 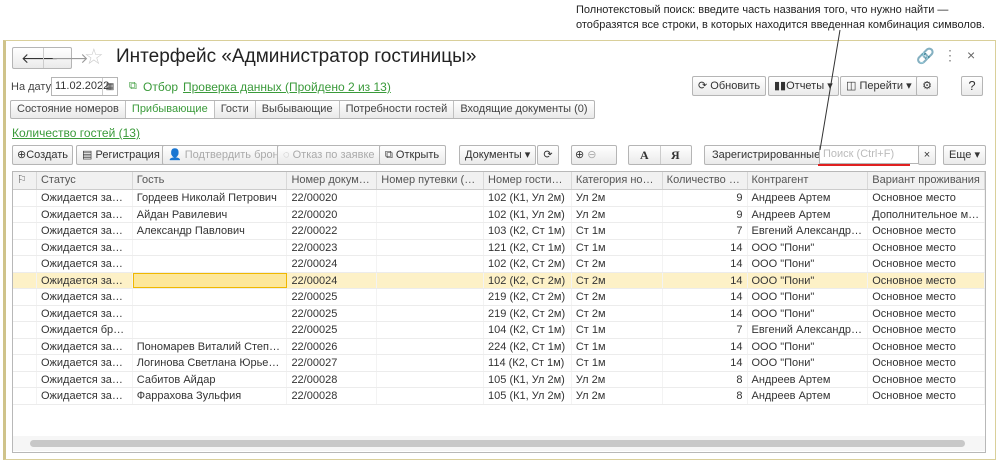 What do you see at coordinates (675, 155) in the screenshot?
I see `sort-desc-button: Я` at bounding box center [675, 155].